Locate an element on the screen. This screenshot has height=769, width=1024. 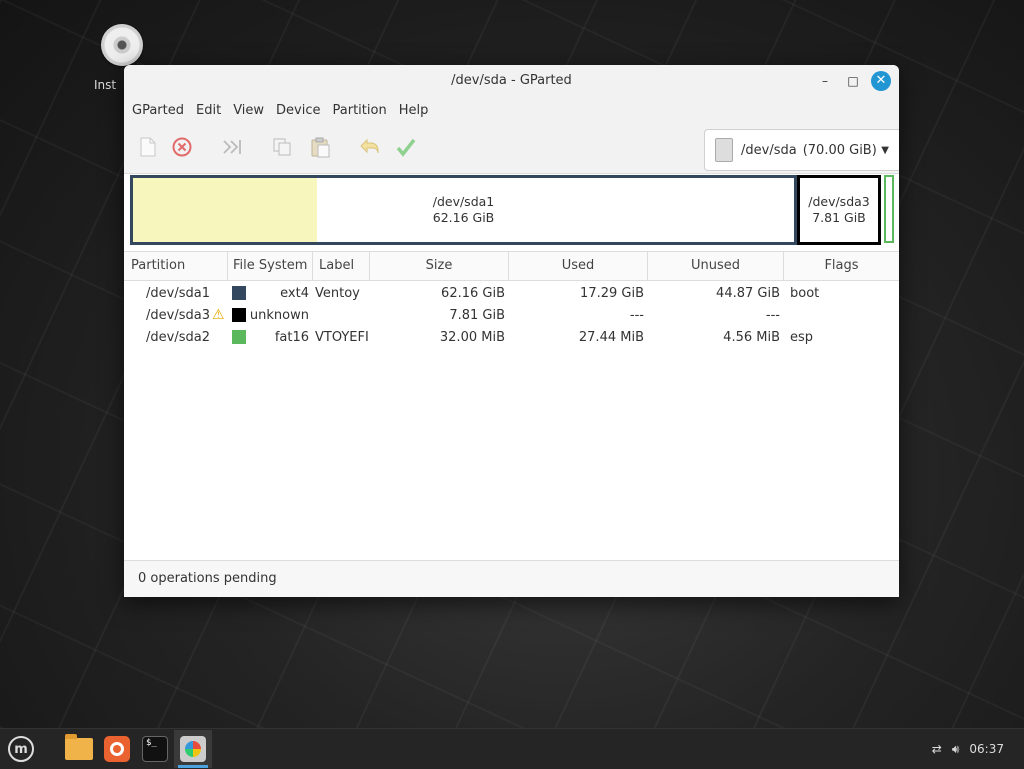
menu-gparted: GParted is located at coordinates (158, 110).